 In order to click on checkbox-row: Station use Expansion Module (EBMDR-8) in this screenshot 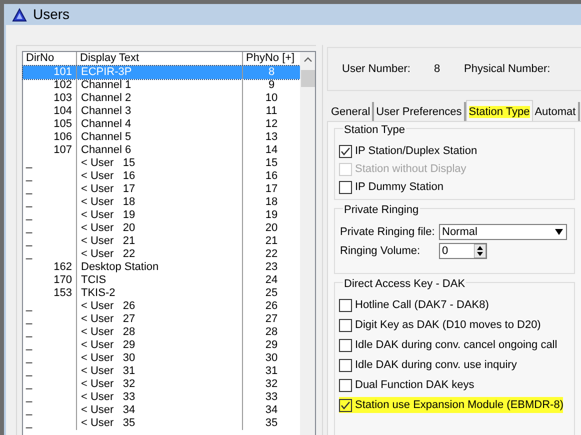, I will do `click(451, 405)`.